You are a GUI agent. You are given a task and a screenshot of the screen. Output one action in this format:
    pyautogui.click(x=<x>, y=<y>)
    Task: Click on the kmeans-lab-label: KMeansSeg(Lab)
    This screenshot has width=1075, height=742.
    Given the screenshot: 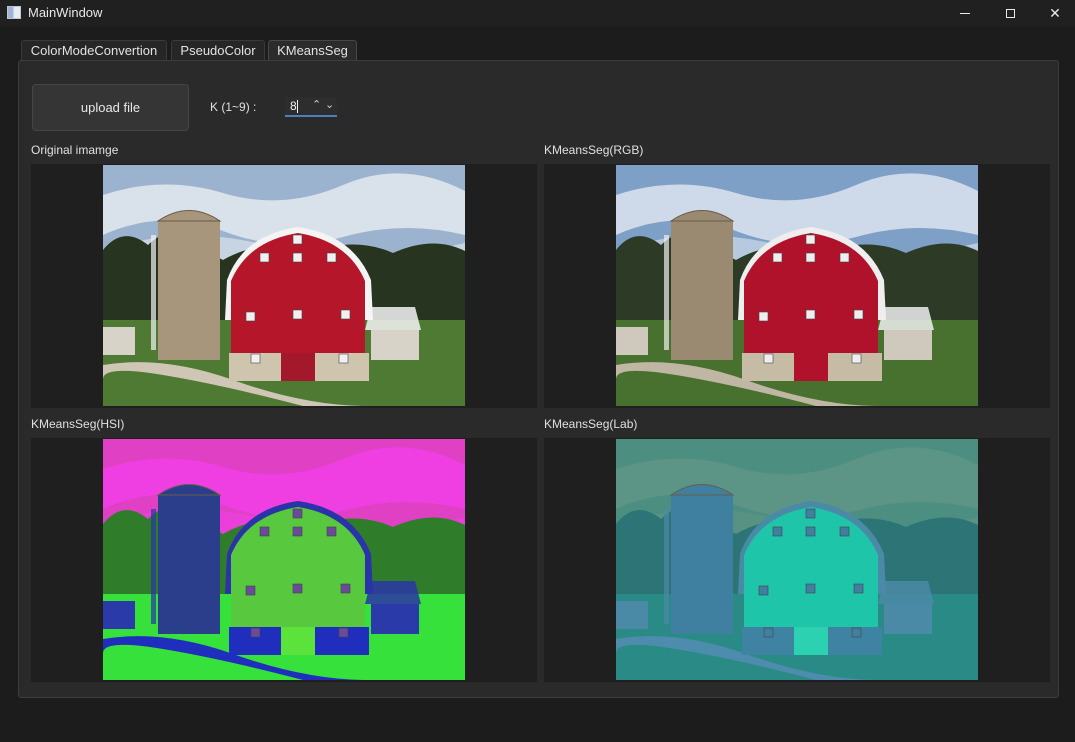 What is the action you would take?
    pyautogui.click(x=591, y=424)
    